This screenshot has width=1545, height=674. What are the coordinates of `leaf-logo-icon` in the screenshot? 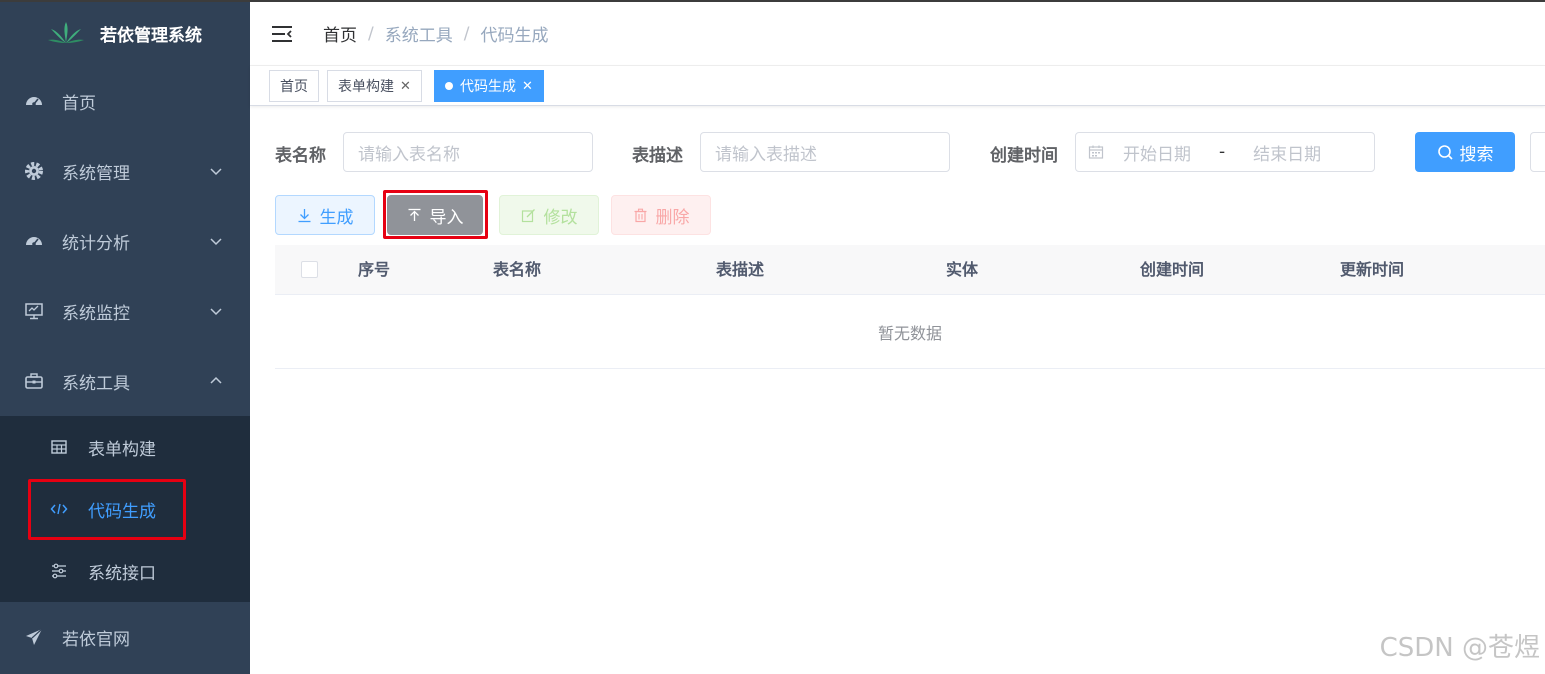 It's located at (66, 32).